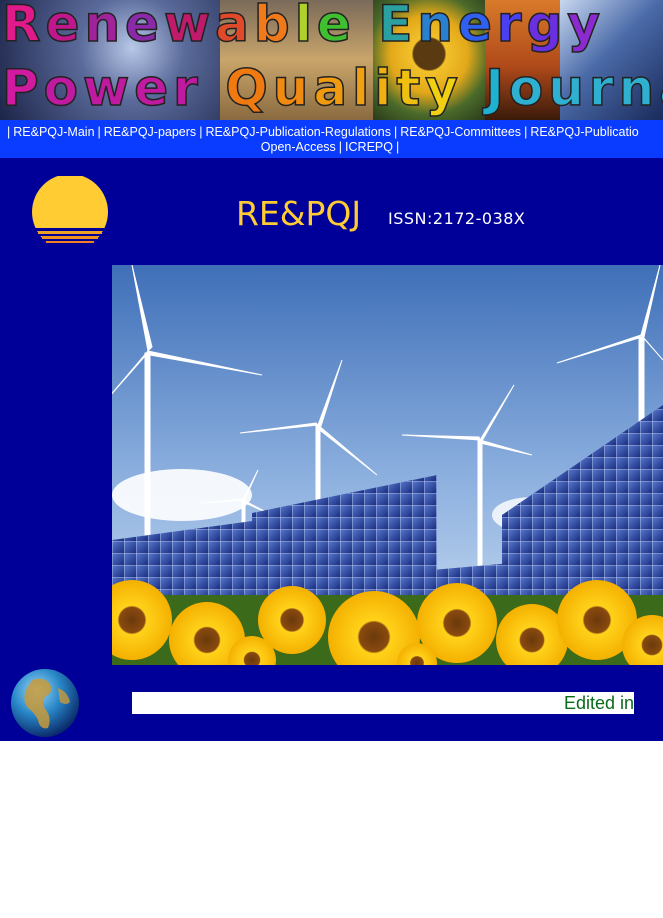 This screenshot has width=663, height=918. What do you see at coordinates (497, 88) in the screenshot?
I see `banner-letter: J` at bounding box center [497, 88].